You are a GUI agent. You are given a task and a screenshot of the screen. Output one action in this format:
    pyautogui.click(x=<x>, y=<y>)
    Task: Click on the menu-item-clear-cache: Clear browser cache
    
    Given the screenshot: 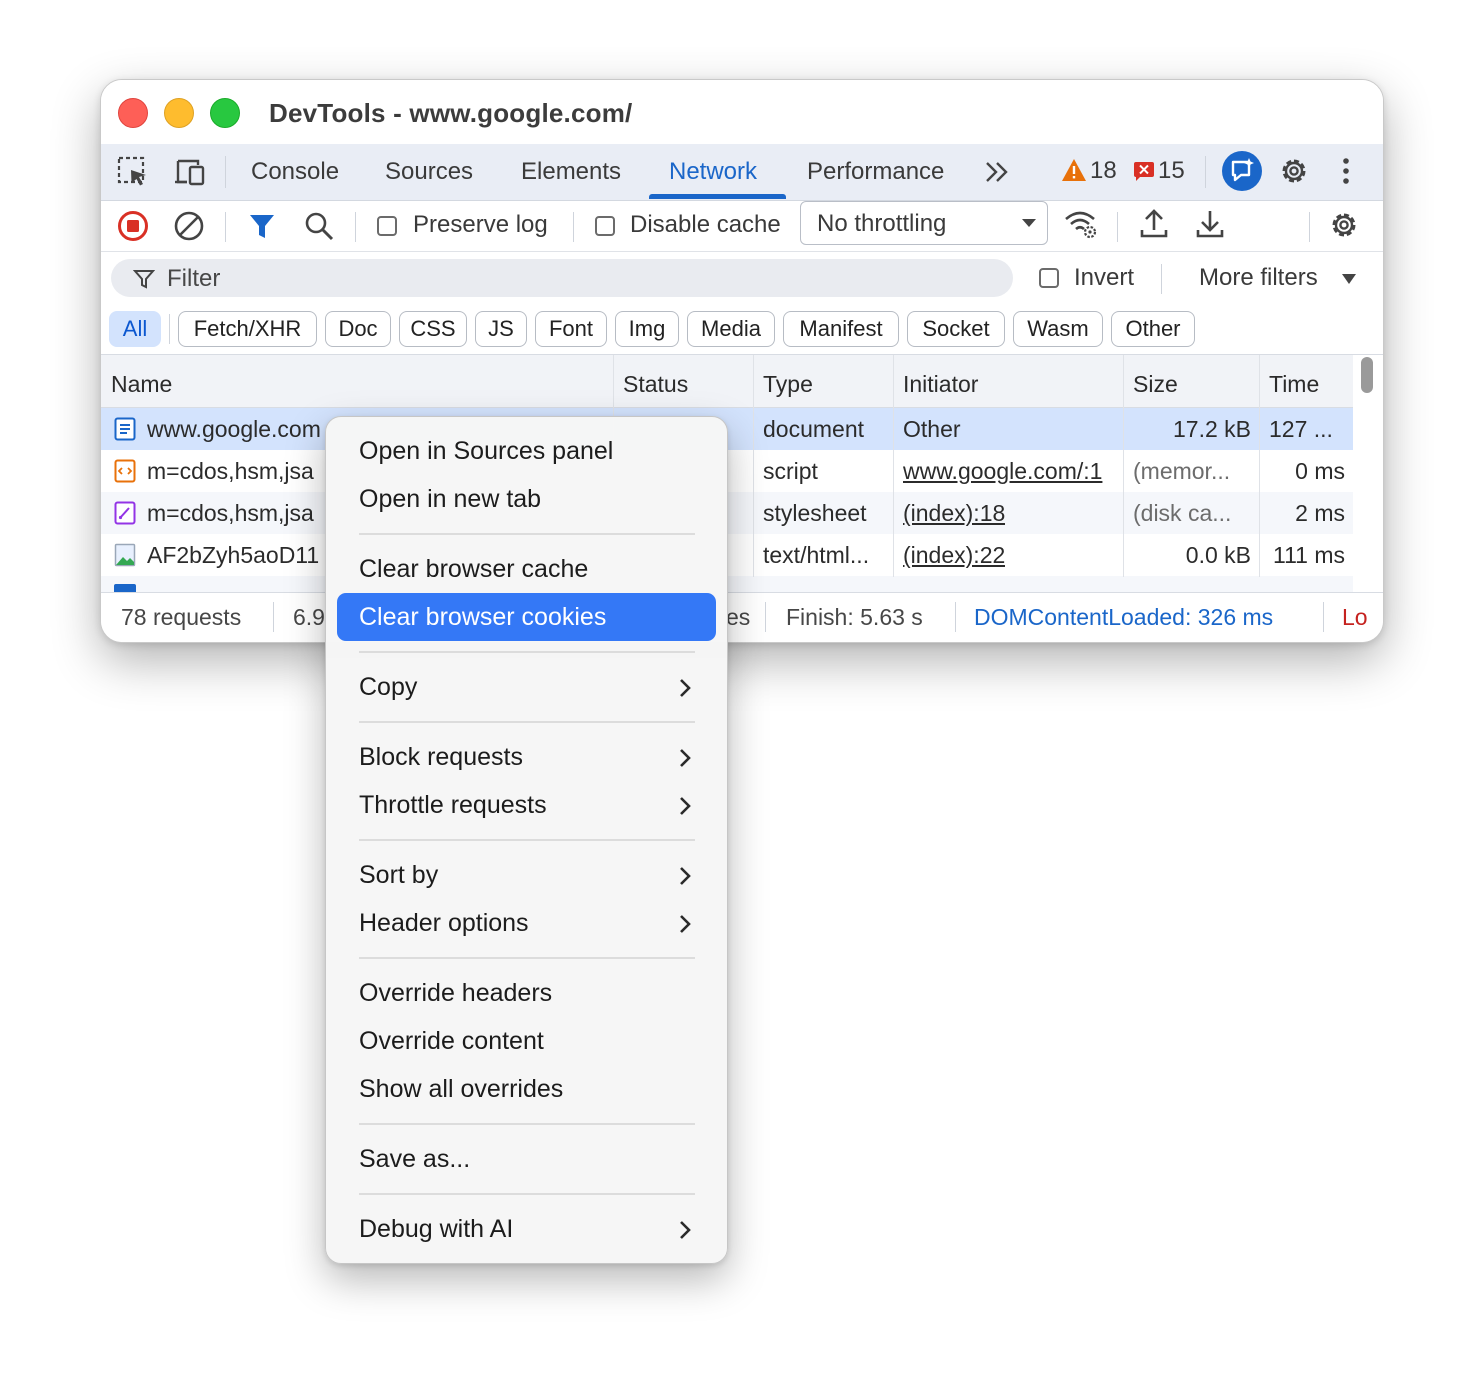 What is the action you would take?
    pyautogui.click(x=473, y=569)
    